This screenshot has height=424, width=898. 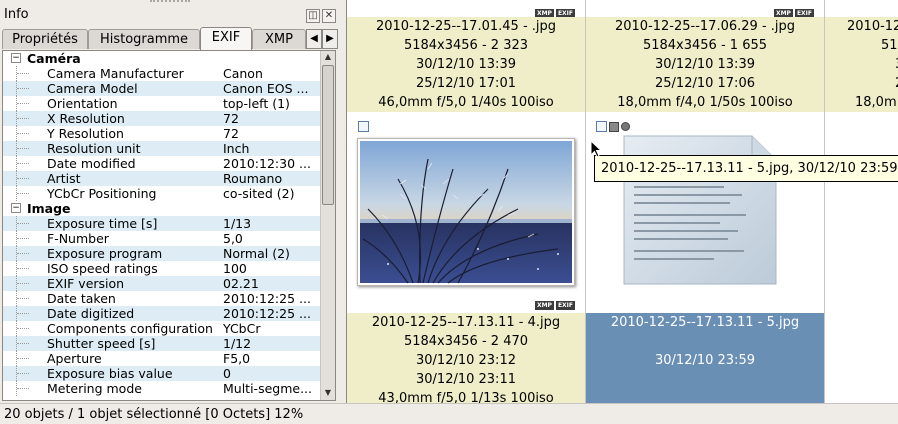 I want to click on exif-row: Camera Manufacturer Canon, so click(x=162, y=73).